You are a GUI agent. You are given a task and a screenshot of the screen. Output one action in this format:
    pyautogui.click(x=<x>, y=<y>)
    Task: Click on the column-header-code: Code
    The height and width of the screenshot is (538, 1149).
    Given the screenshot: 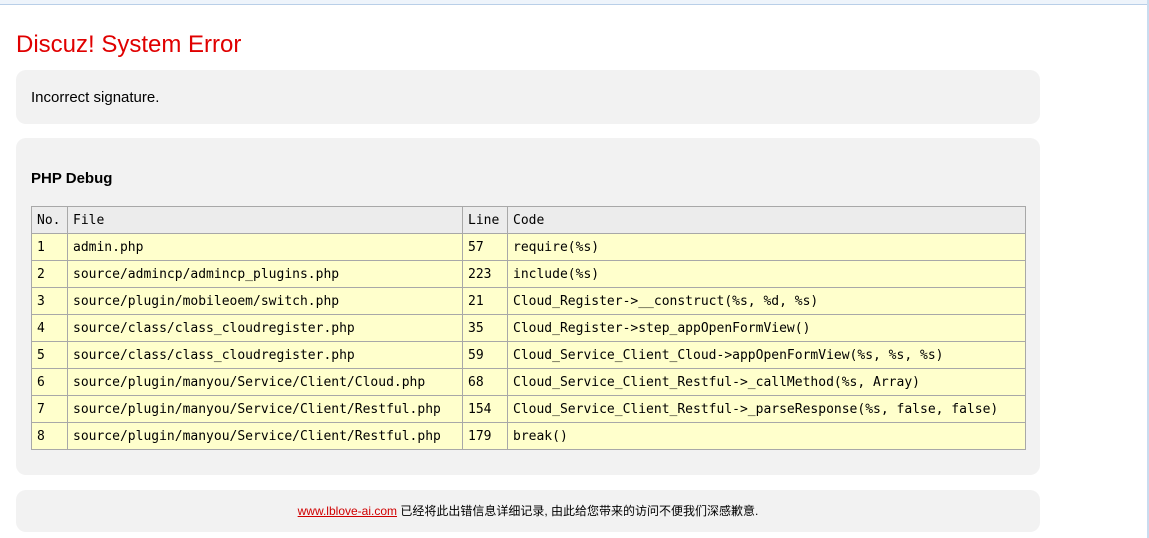 What is the action you would take?
    pyautogui.click(x=766, y=220)
    